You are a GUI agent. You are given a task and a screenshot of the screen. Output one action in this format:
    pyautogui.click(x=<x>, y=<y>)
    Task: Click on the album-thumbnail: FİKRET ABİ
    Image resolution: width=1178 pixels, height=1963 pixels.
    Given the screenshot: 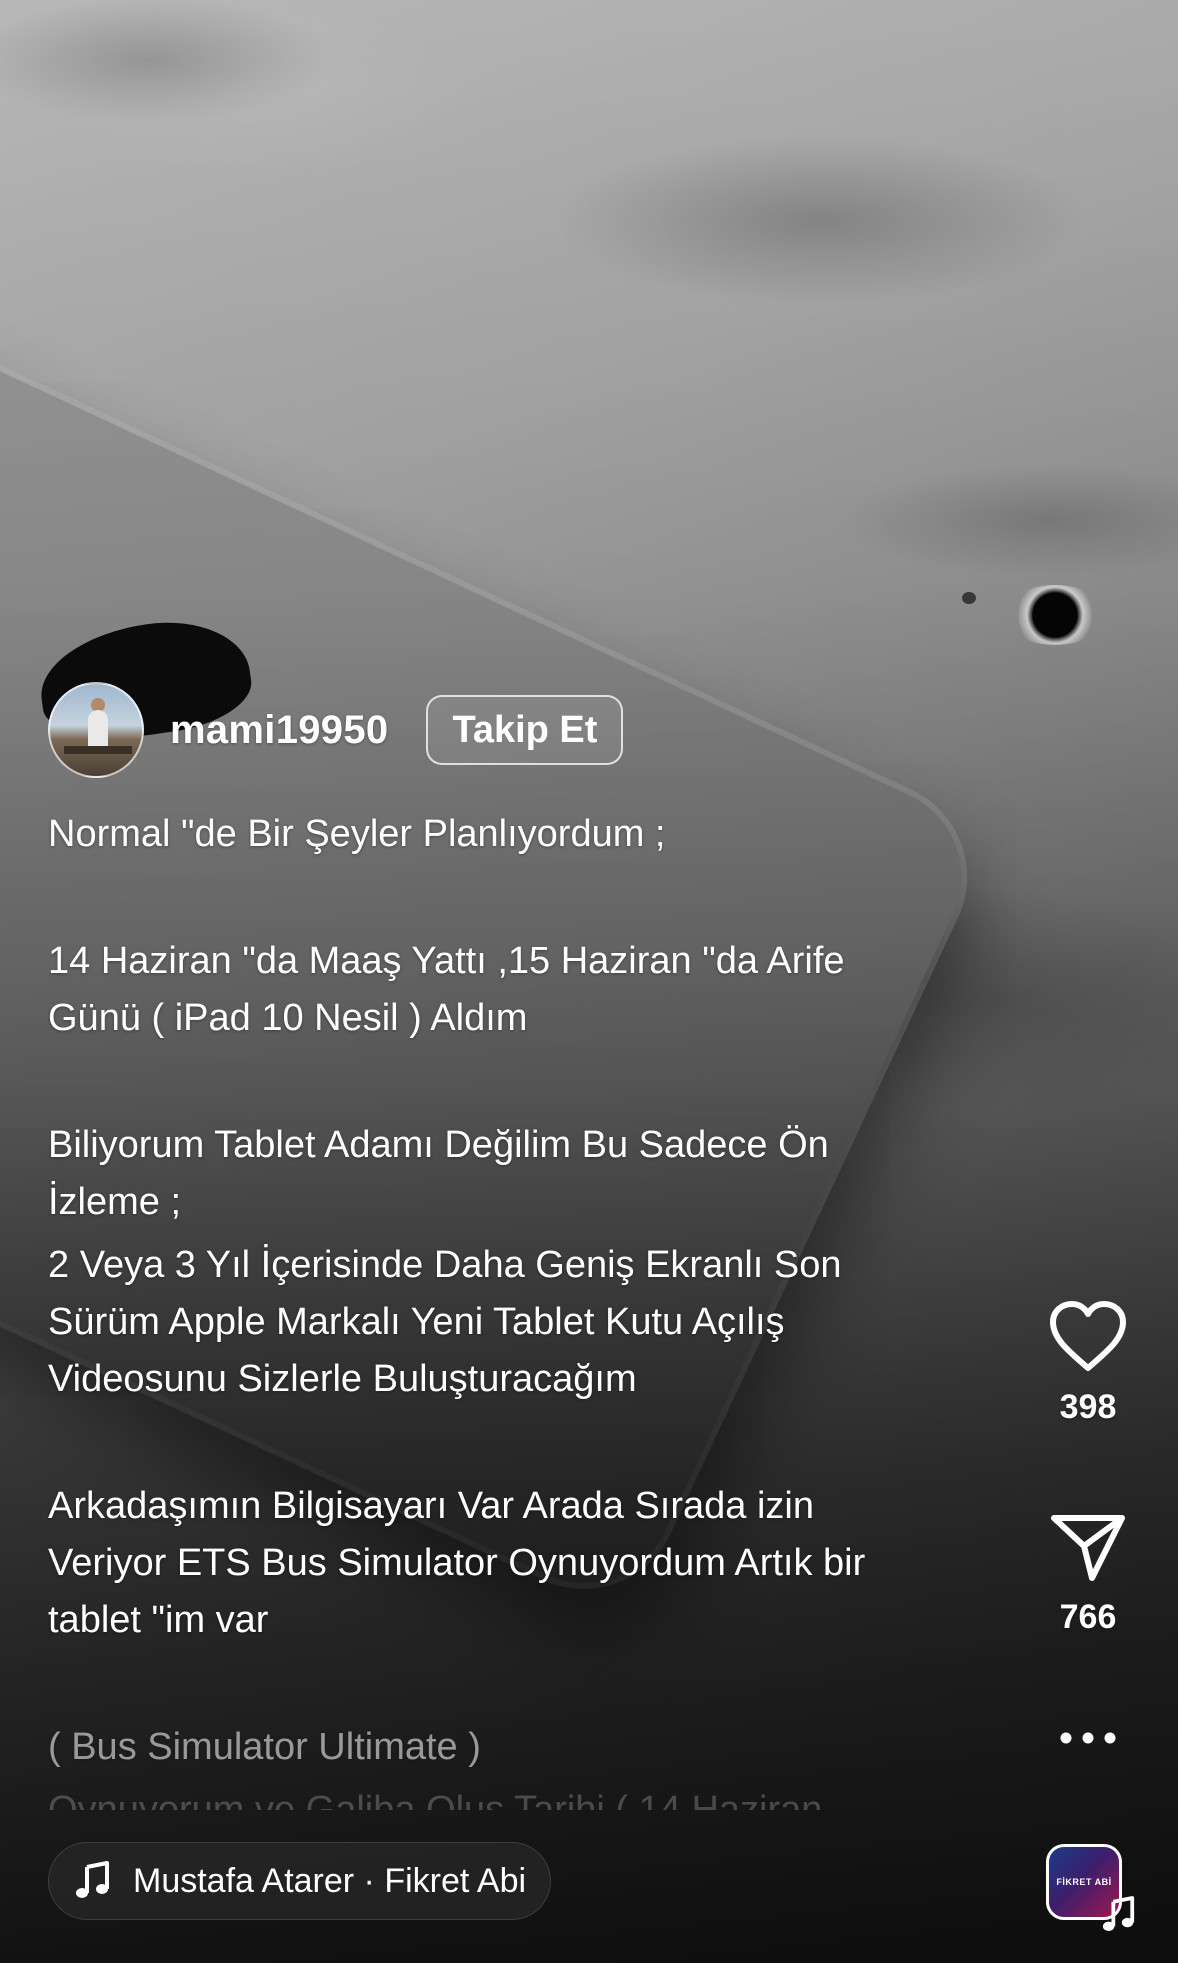 What is the action you would take?
    pyautogui.click(x=1090, y=1888)
    